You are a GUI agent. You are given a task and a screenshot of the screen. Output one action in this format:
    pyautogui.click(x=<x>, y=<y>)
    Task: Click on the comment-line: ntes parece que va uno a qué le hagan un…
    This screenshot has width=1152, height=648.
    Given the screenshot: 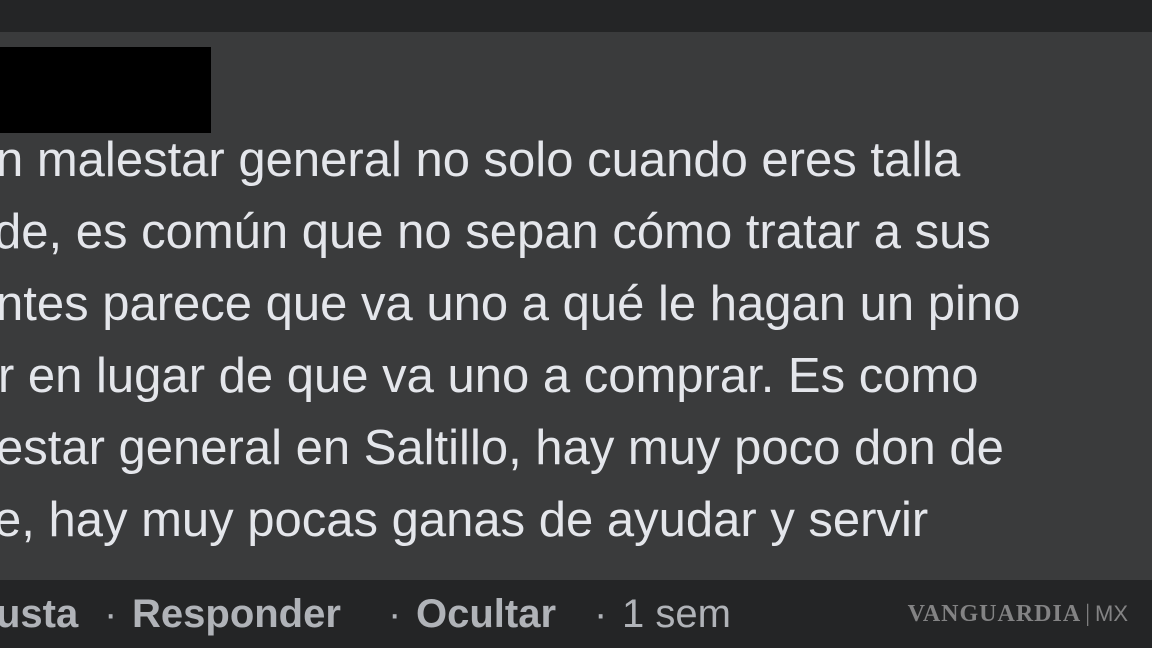 What is the action you would take?
    pyautogui.click(x=510, y=304)
    